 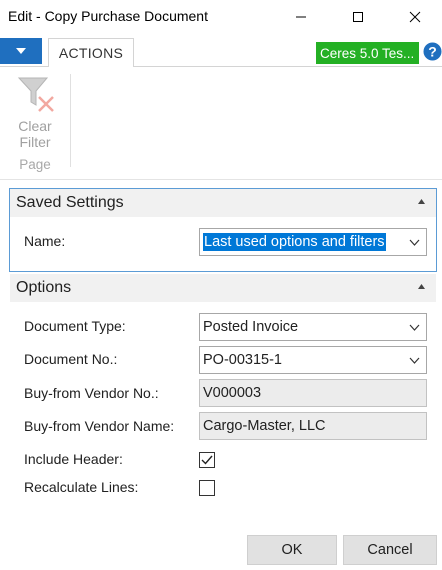 What do you see at coordinates (242, 360) in the screenshot?
I see `document-no-value: PO-00315-1` at bounding box center [242, 360].